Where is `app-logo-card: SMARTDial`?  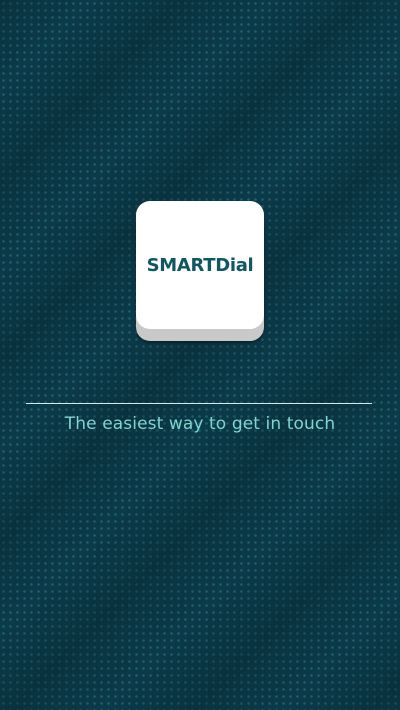
app-logo-card: SMARTDial is located at coordinates (200, 265).